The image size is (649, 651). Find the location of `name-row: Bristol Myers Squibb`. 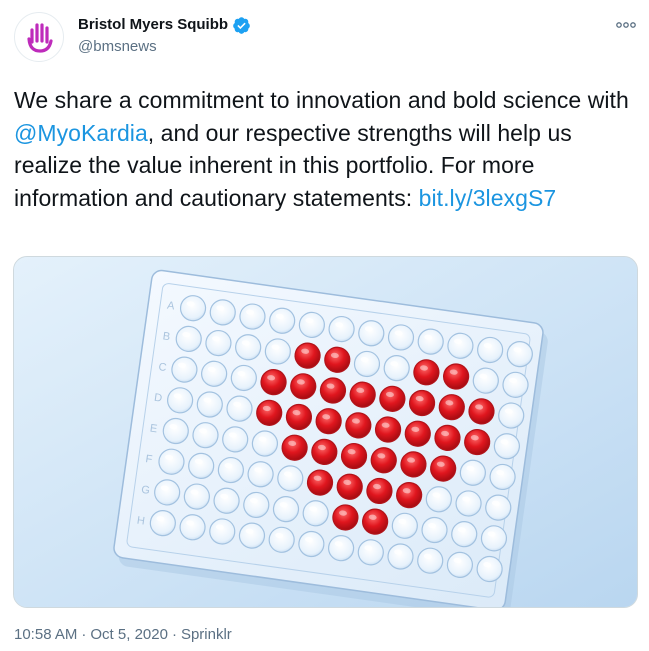

name-row: Bristol Myers Squibb is located at coordinates (164, 25).